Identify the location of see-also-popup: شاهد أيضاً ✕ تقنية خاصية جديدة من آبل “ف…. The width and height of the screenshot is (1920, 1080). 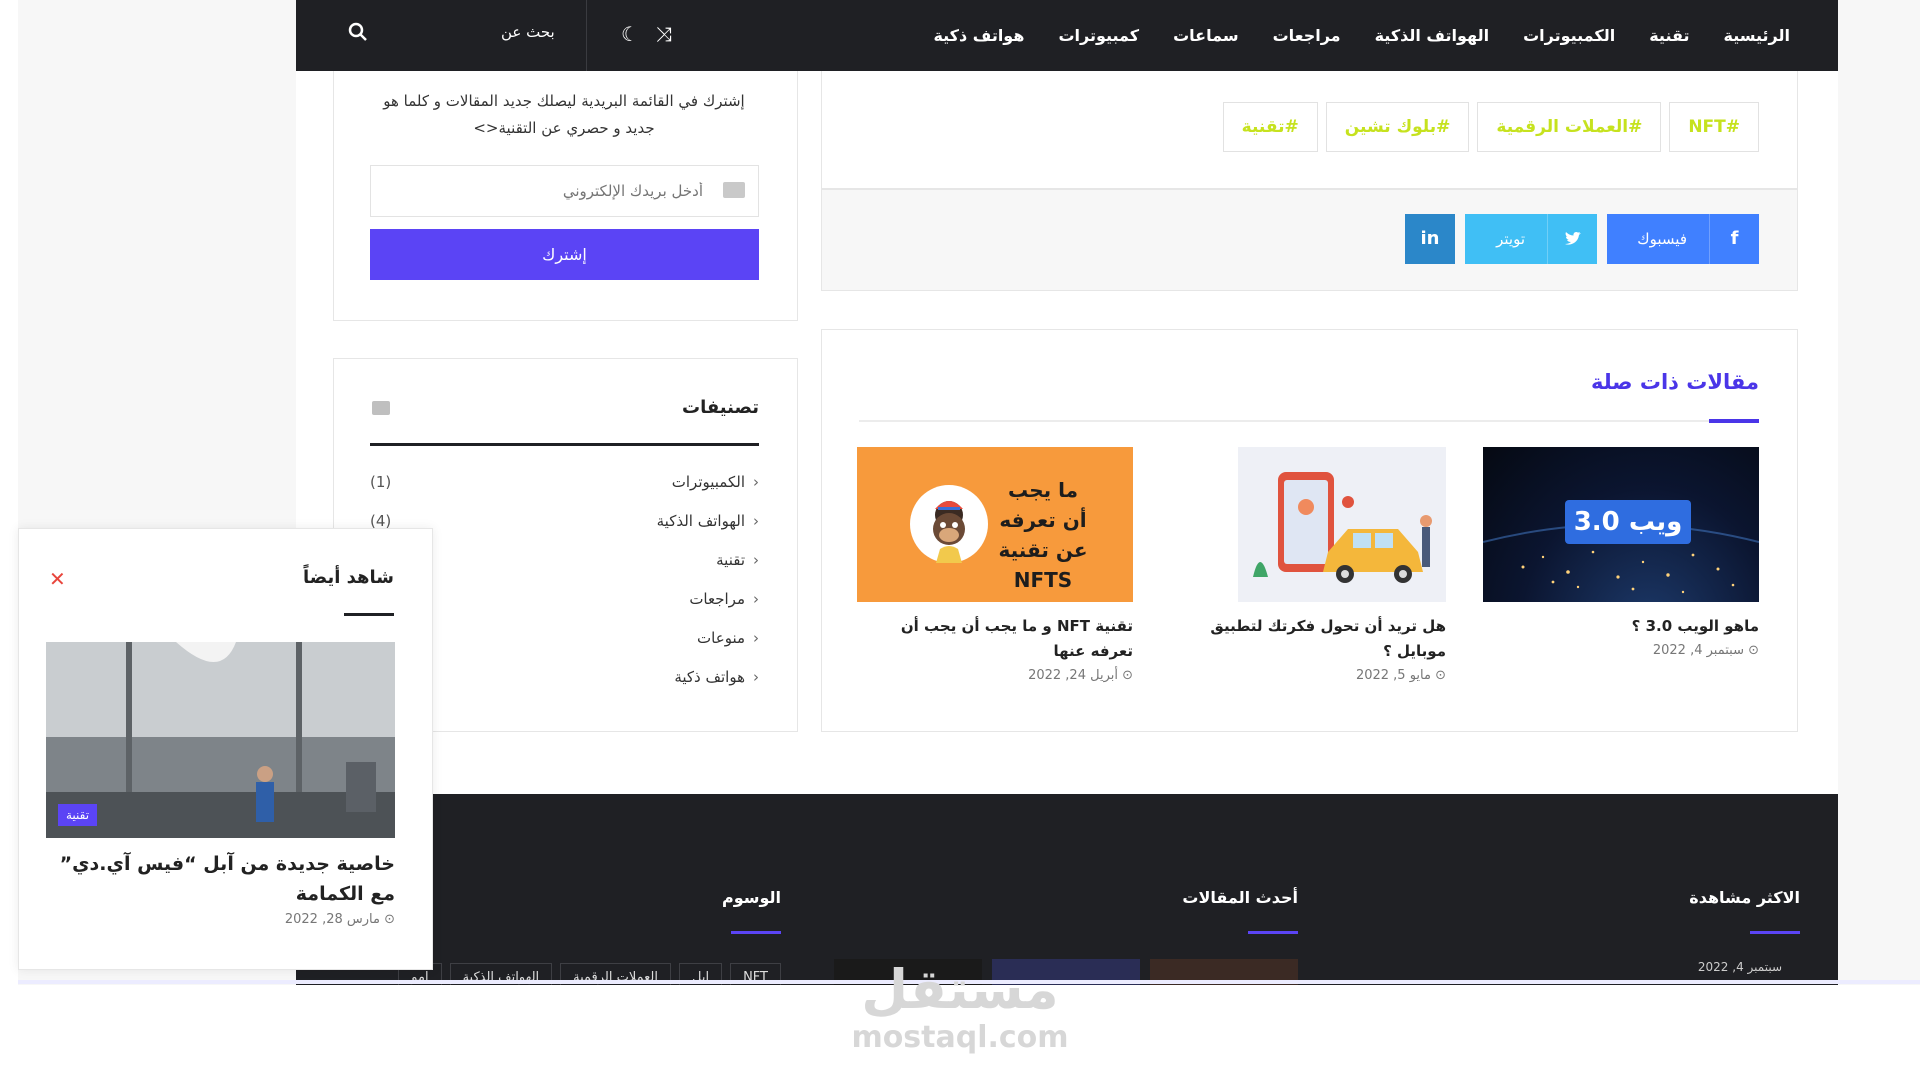
(225, 749).